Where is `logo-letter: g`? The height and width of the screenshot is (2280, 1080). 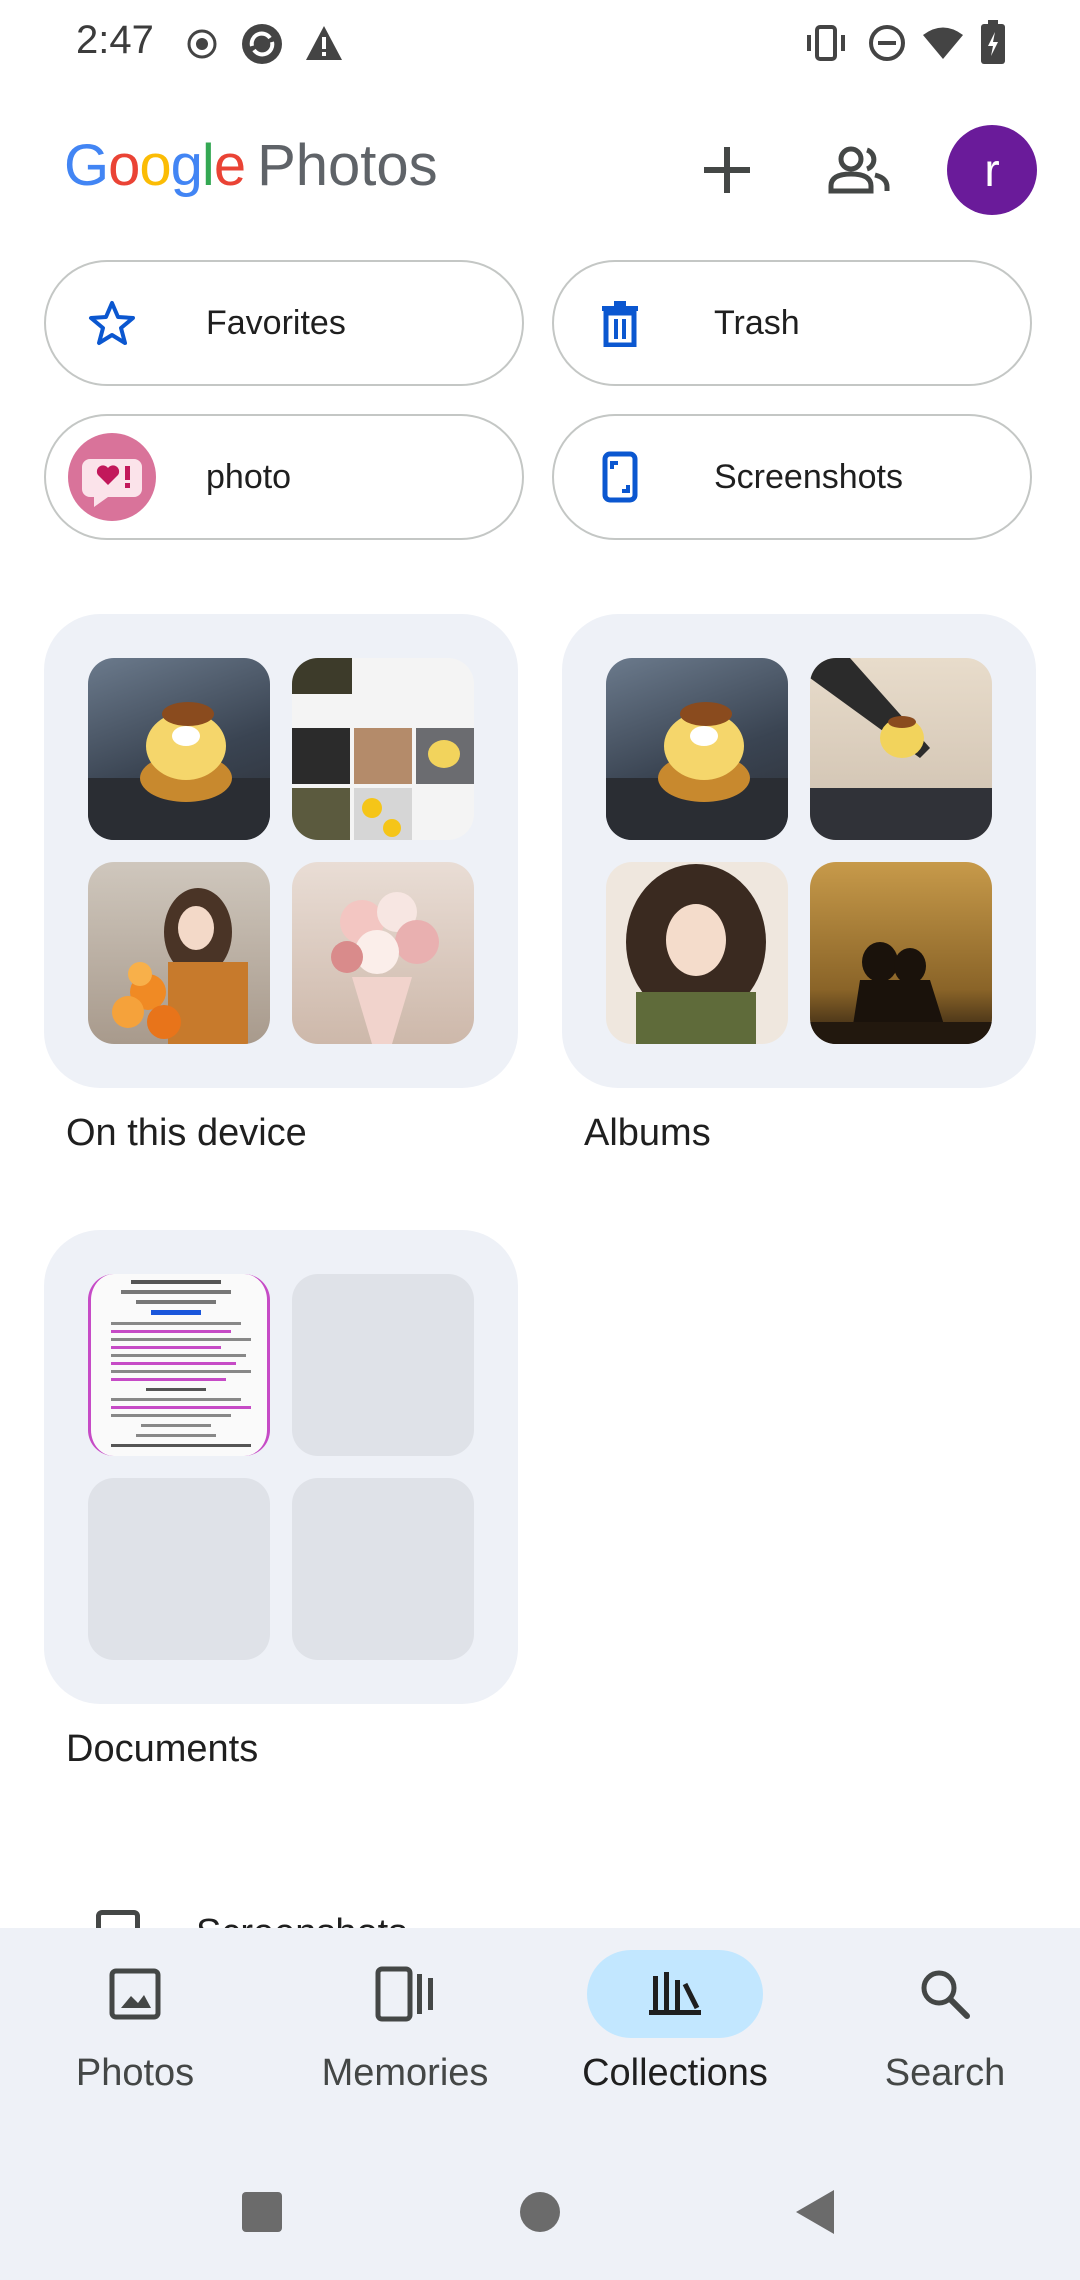 logo-letter: g is located at coordinates (186, 165).